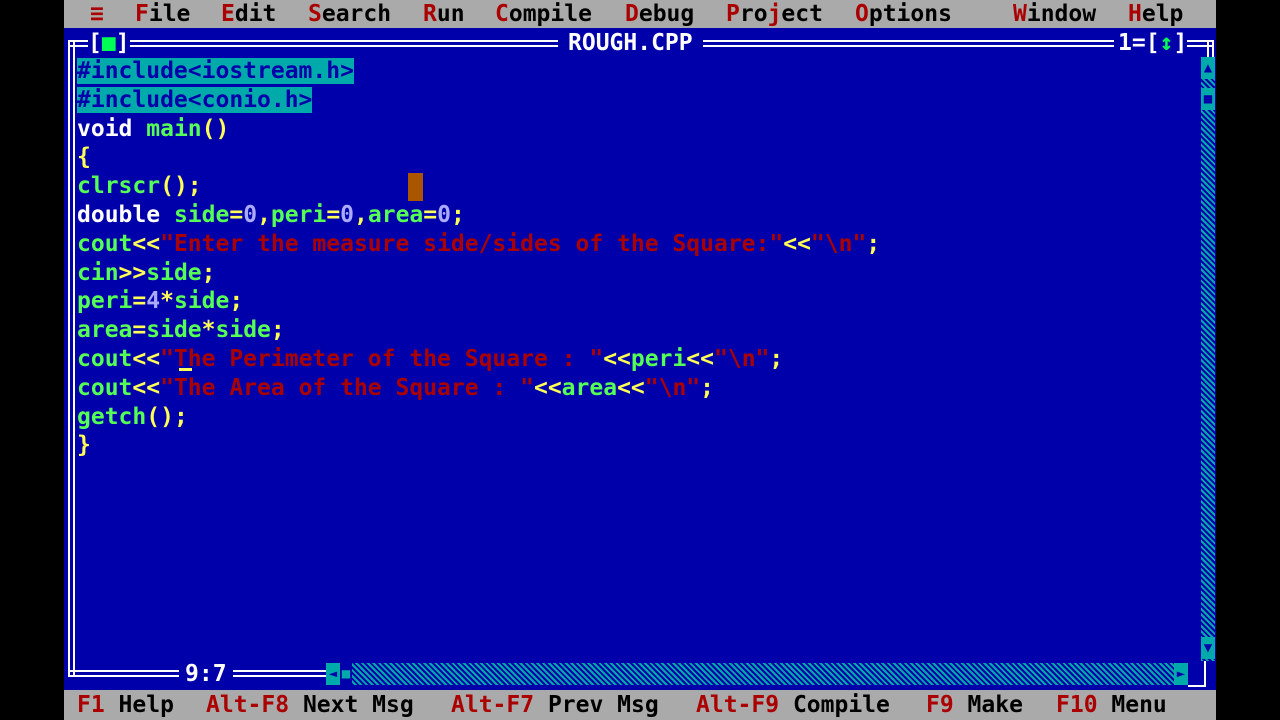 This screenshot has width=1280, height=720. I want to click on code-line: area=side*side;, so click(181, 330).